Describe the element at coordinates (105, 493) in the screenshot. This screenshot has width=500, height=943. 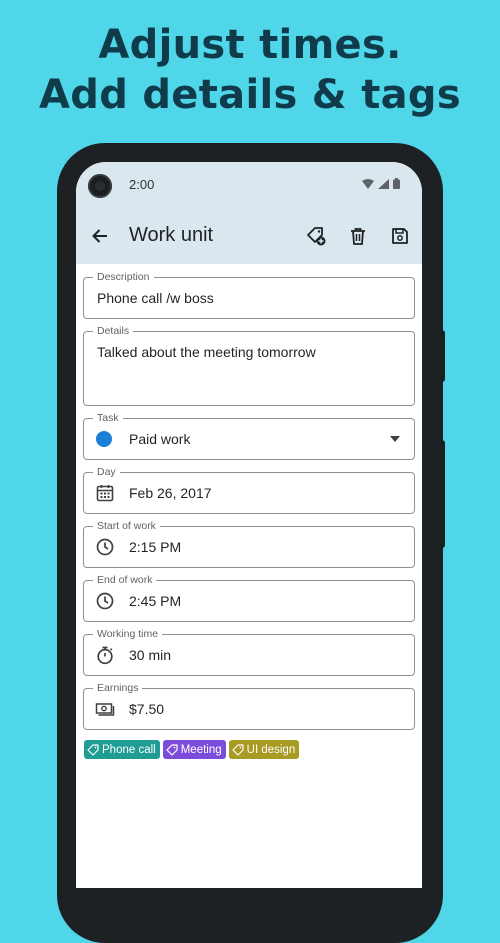
I see `calendar-icon` at that location.